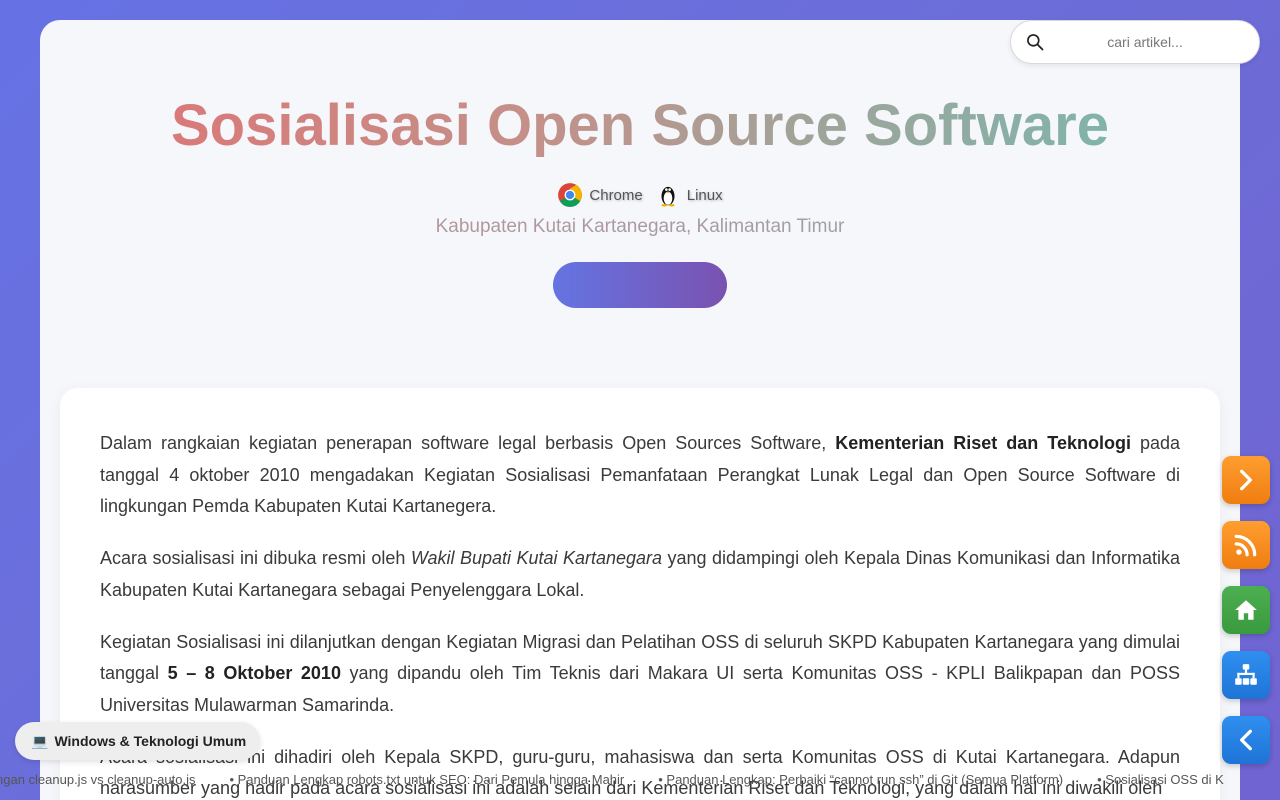 The image size is (1280, 800). I want to click on header-pill-button, so click(640, 285).